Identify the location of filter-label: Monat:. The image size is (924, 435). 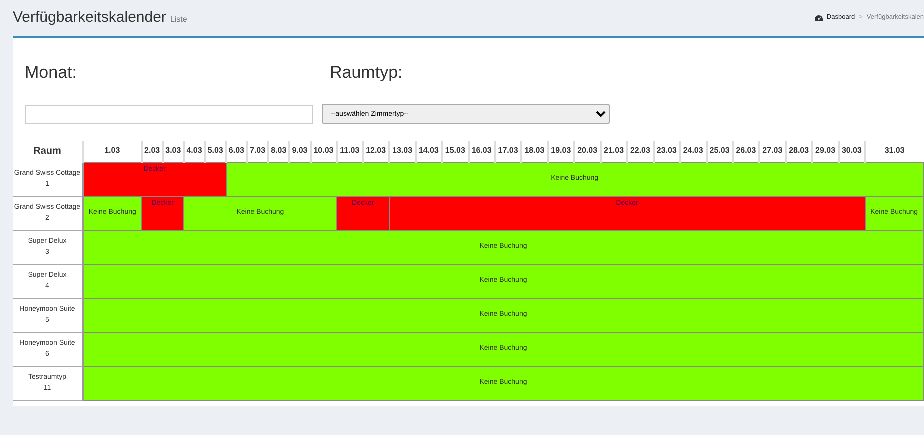
(51, 73).